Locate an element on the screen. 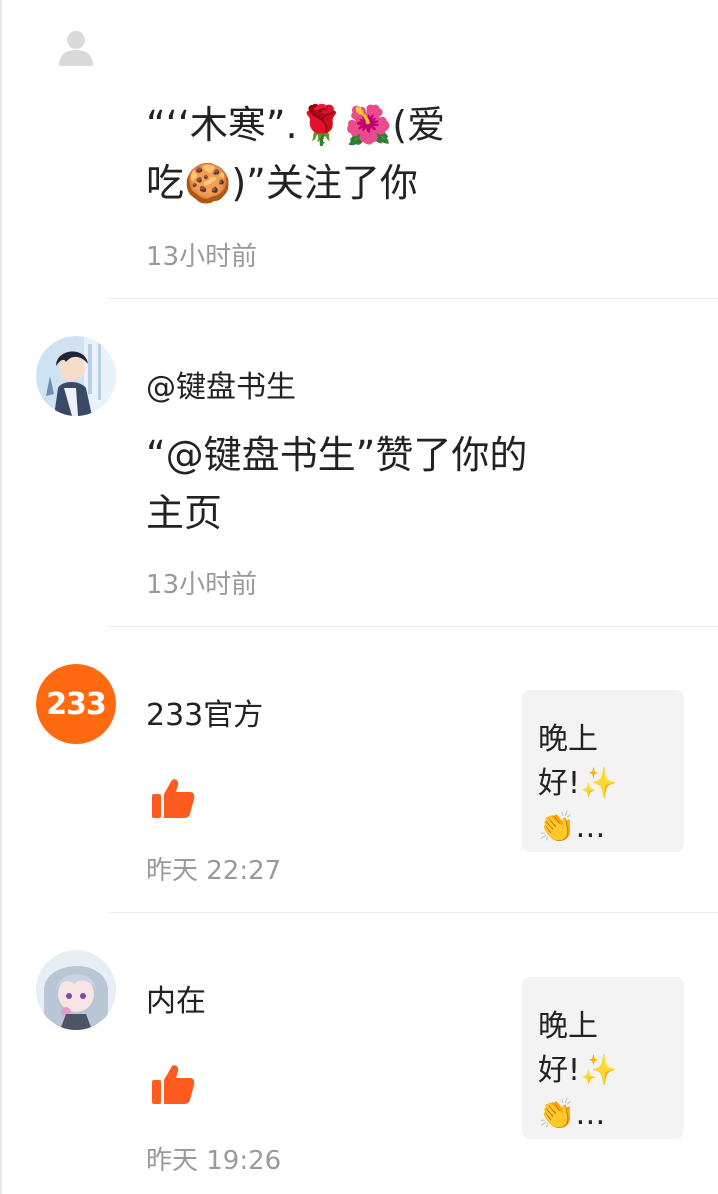  message-line: “‘‘木寒”.🌹🌺(爱 is located at coordinates (296, 125).